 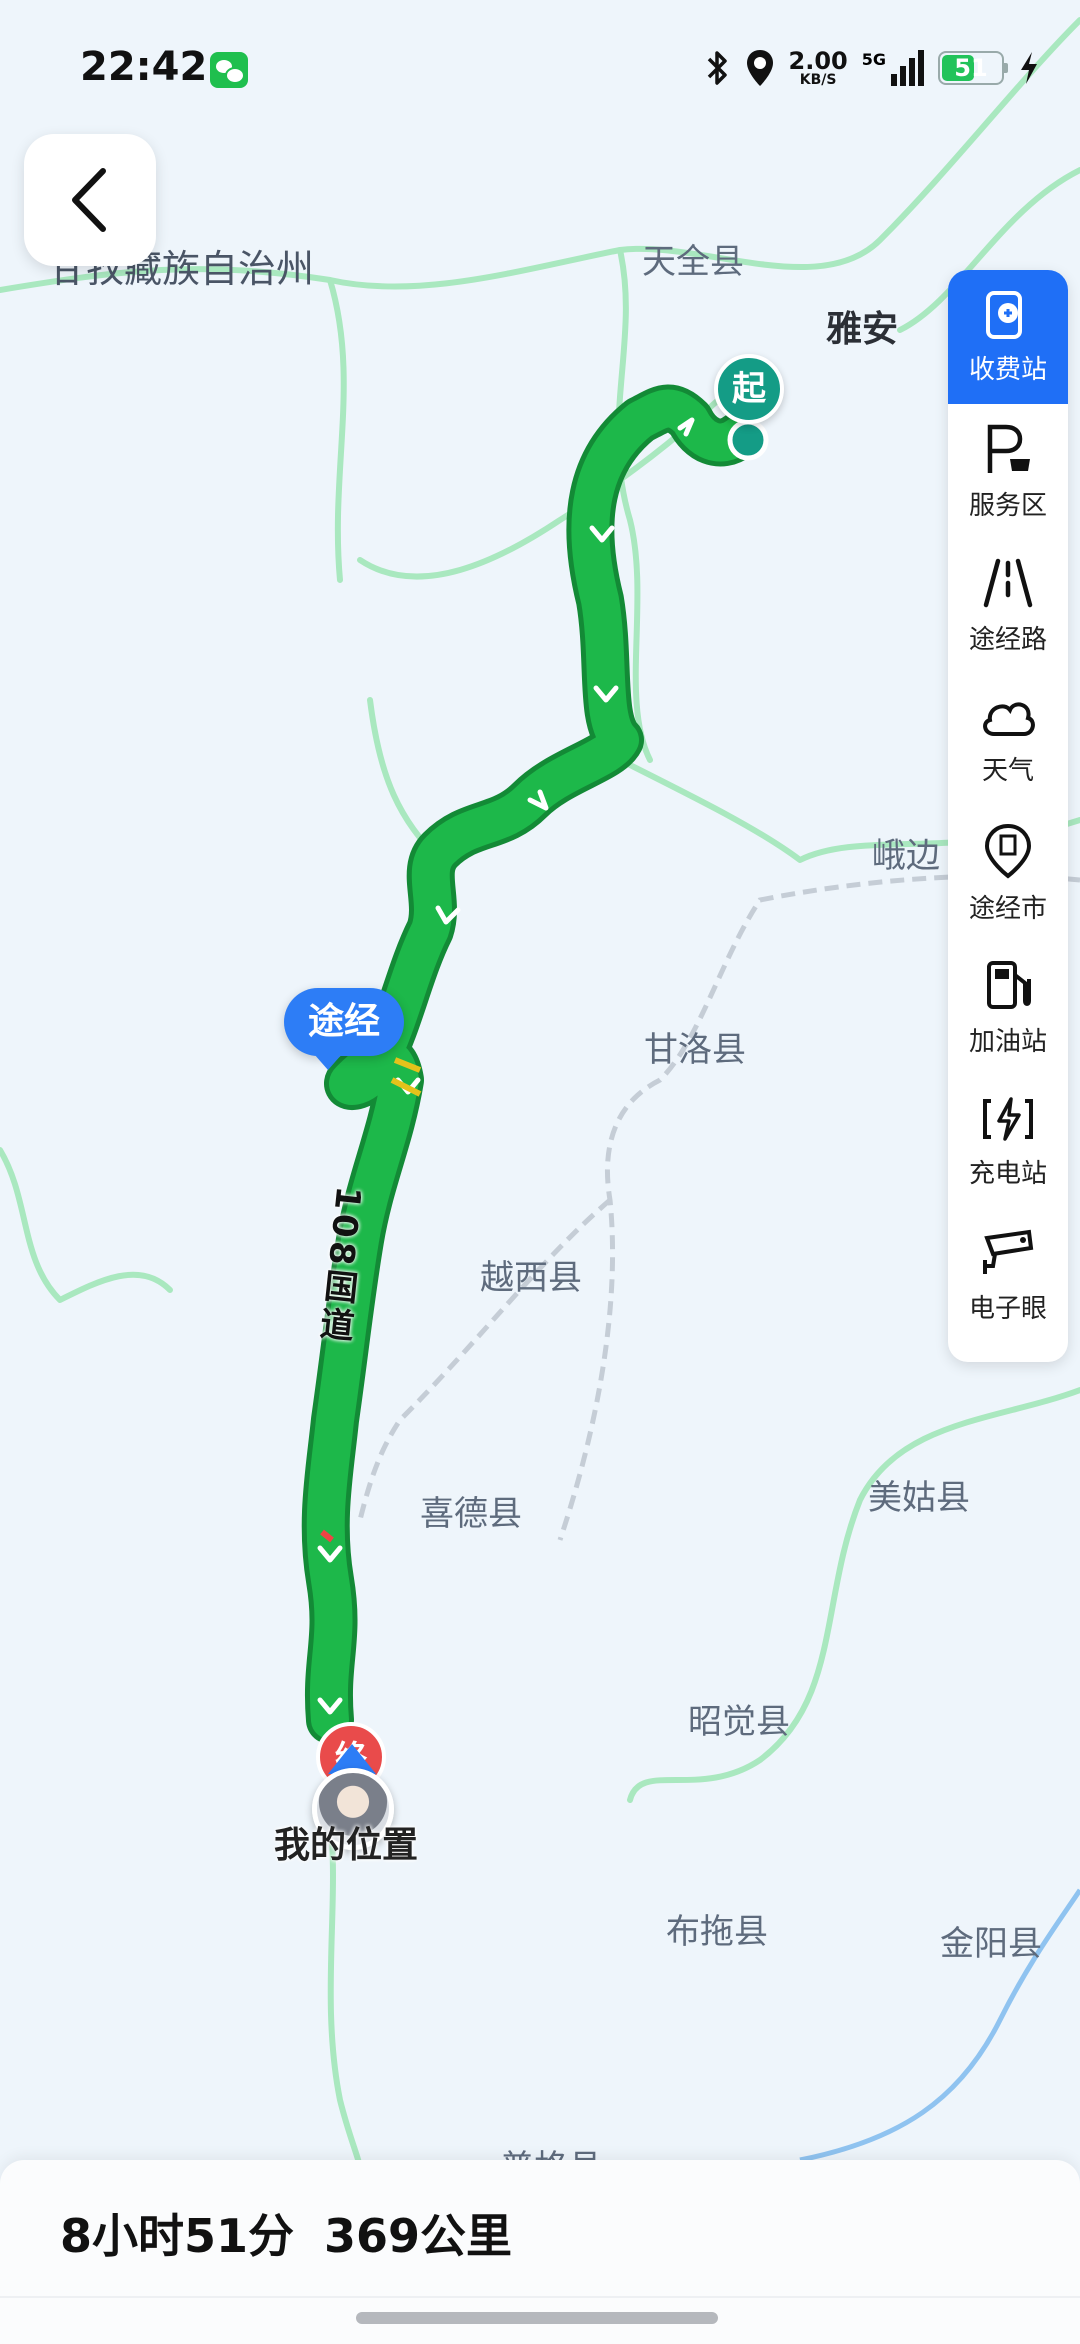 What do you see at coordinates (1008, 1251) in the screenshot?
I see `camera-icon` at bounding box center [1008, 1251].